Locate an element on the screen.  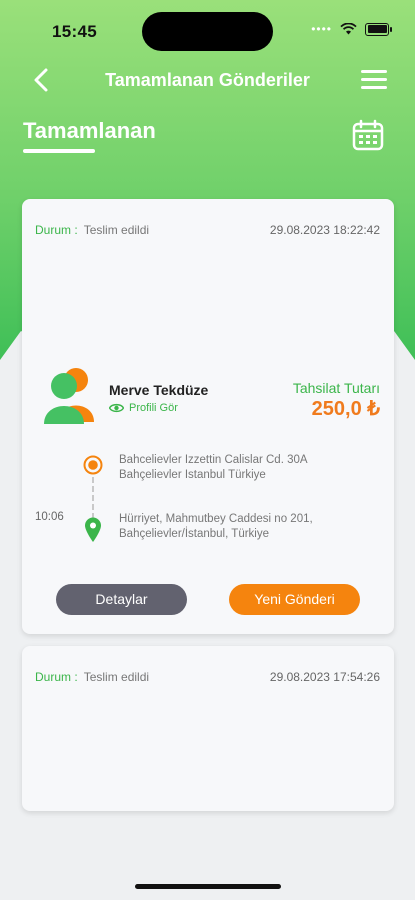
nav-bar: Tamamlanan Gönderiler is located at coordinates (207, 82).